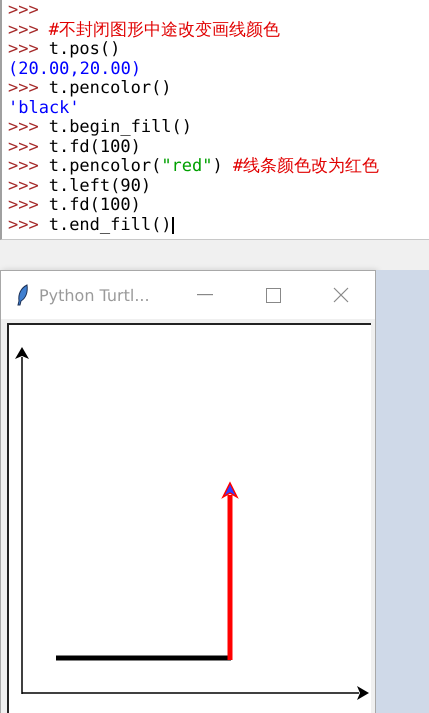 The width and height of the screenshot is (429, 713). I want to click on code-text: t.end_fill(), so click(110, 225).